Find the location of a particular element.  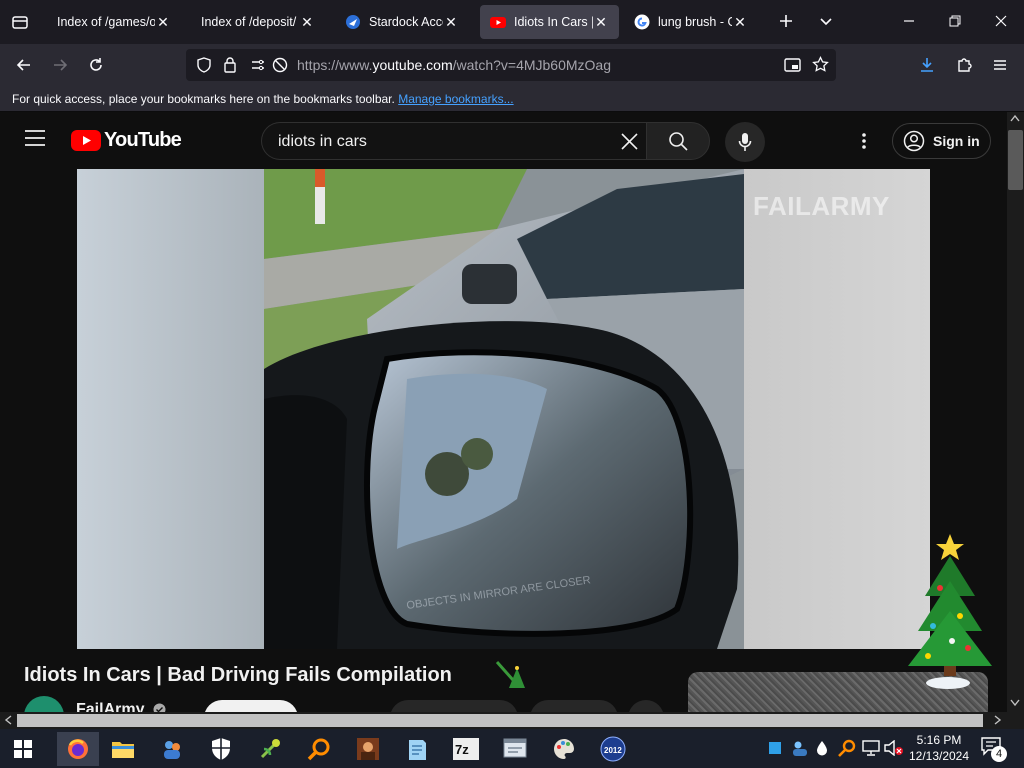

taskbar-people-app is located at coordinates (172, 749).